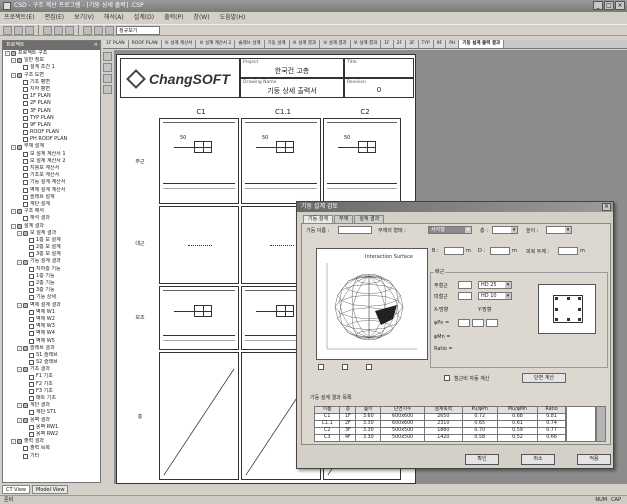 This screenshot has height=504, width=627. What do you see at coordinates (601, 424) in the screenshot?
I see `result-table-scrollbar` at bounding box center [601, 424].